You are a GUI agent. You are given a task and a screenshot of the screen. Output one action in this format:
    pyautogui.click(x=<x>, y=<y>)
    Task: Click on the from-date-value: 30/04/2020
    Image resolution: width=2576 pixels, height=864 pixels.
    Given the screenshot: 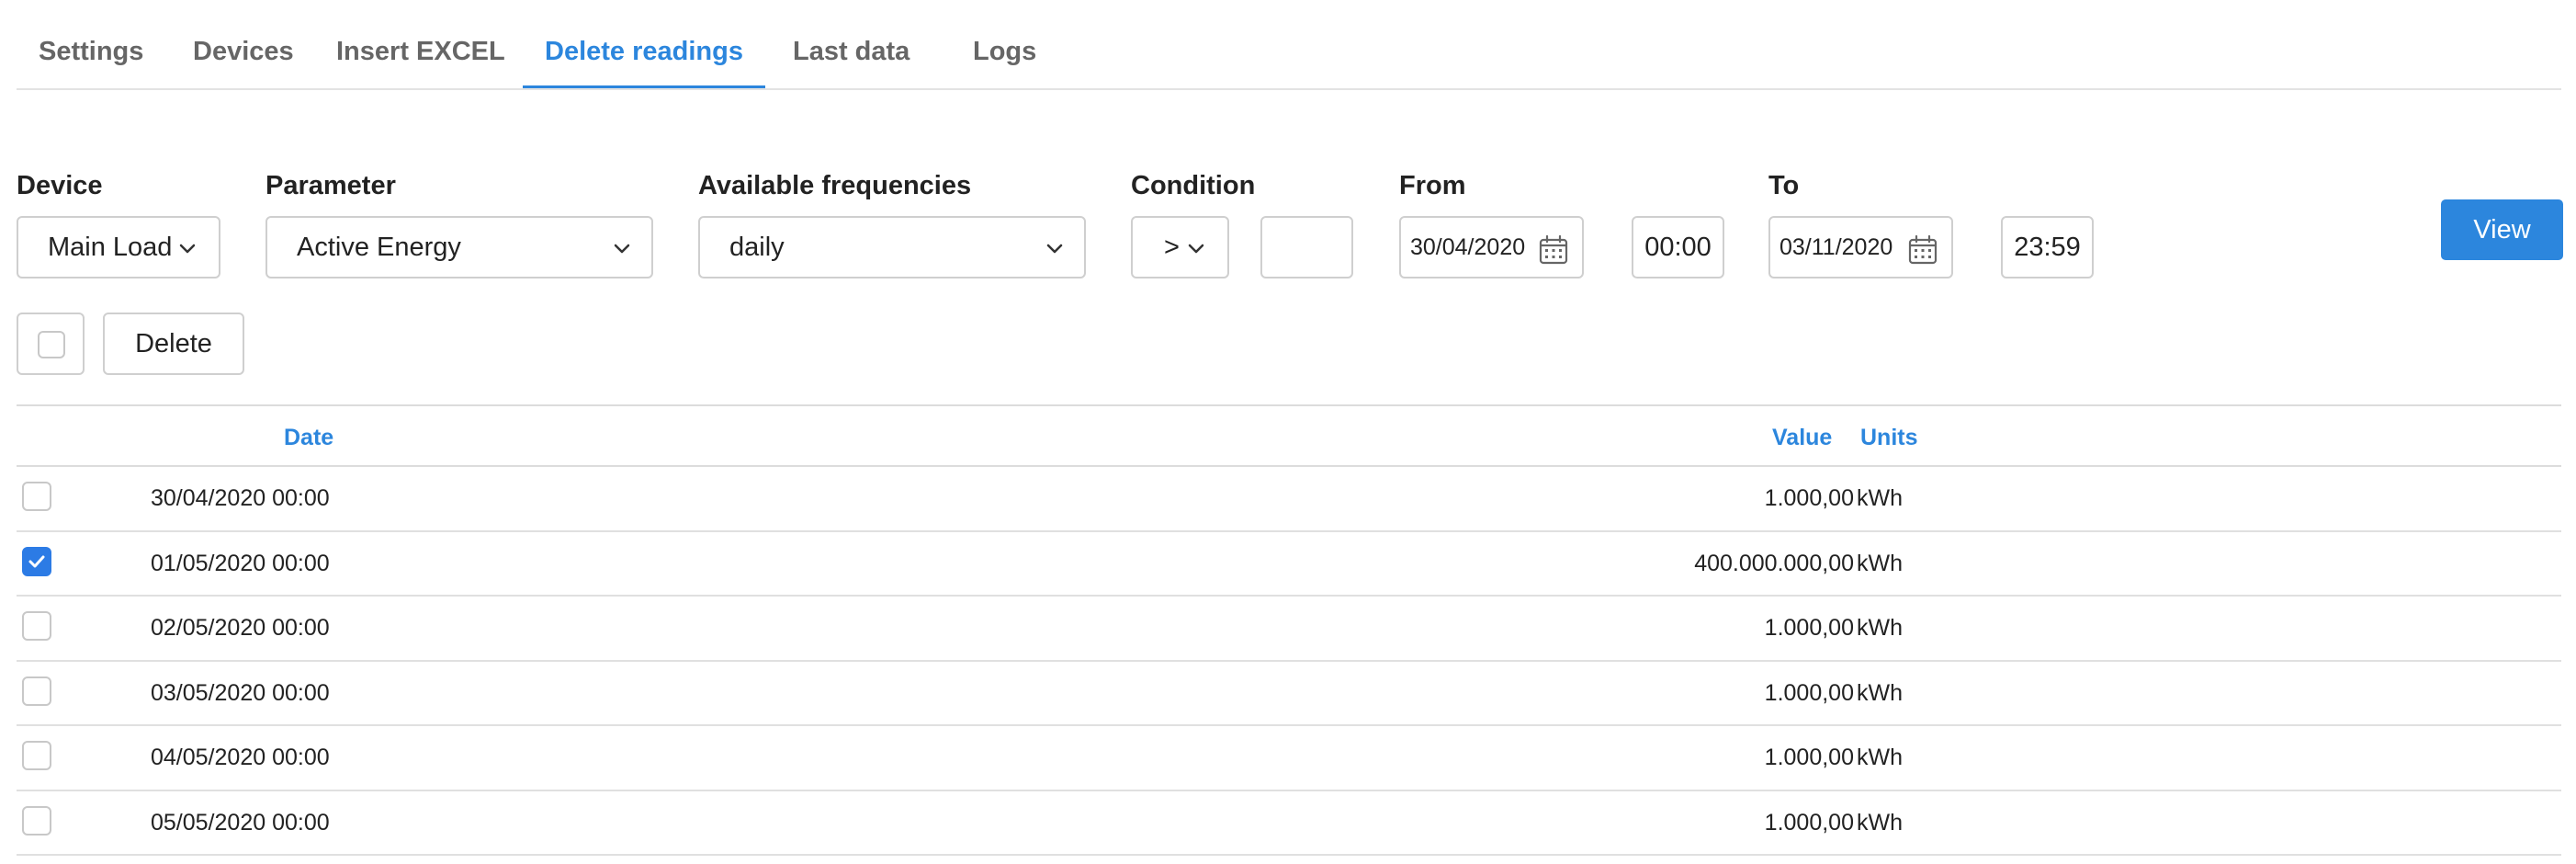 What is the action you would take?
    pyautogui.click(x=1468, y=246)
    